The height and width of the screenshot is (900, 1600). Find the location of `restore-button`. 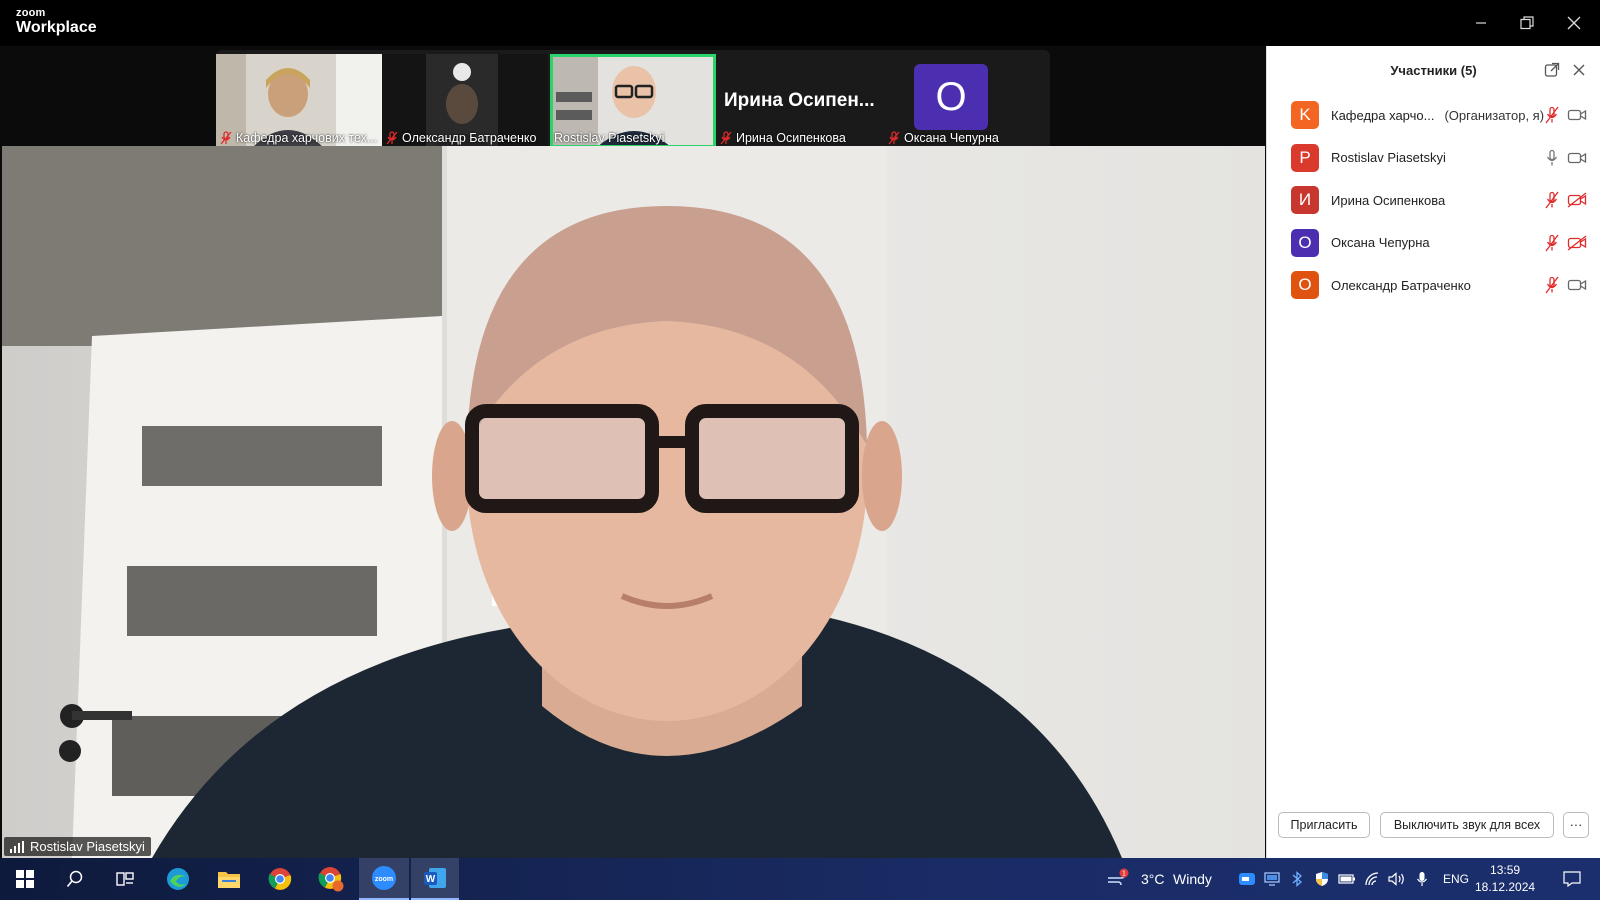

restore-button is located at coordinates (1527, 23).